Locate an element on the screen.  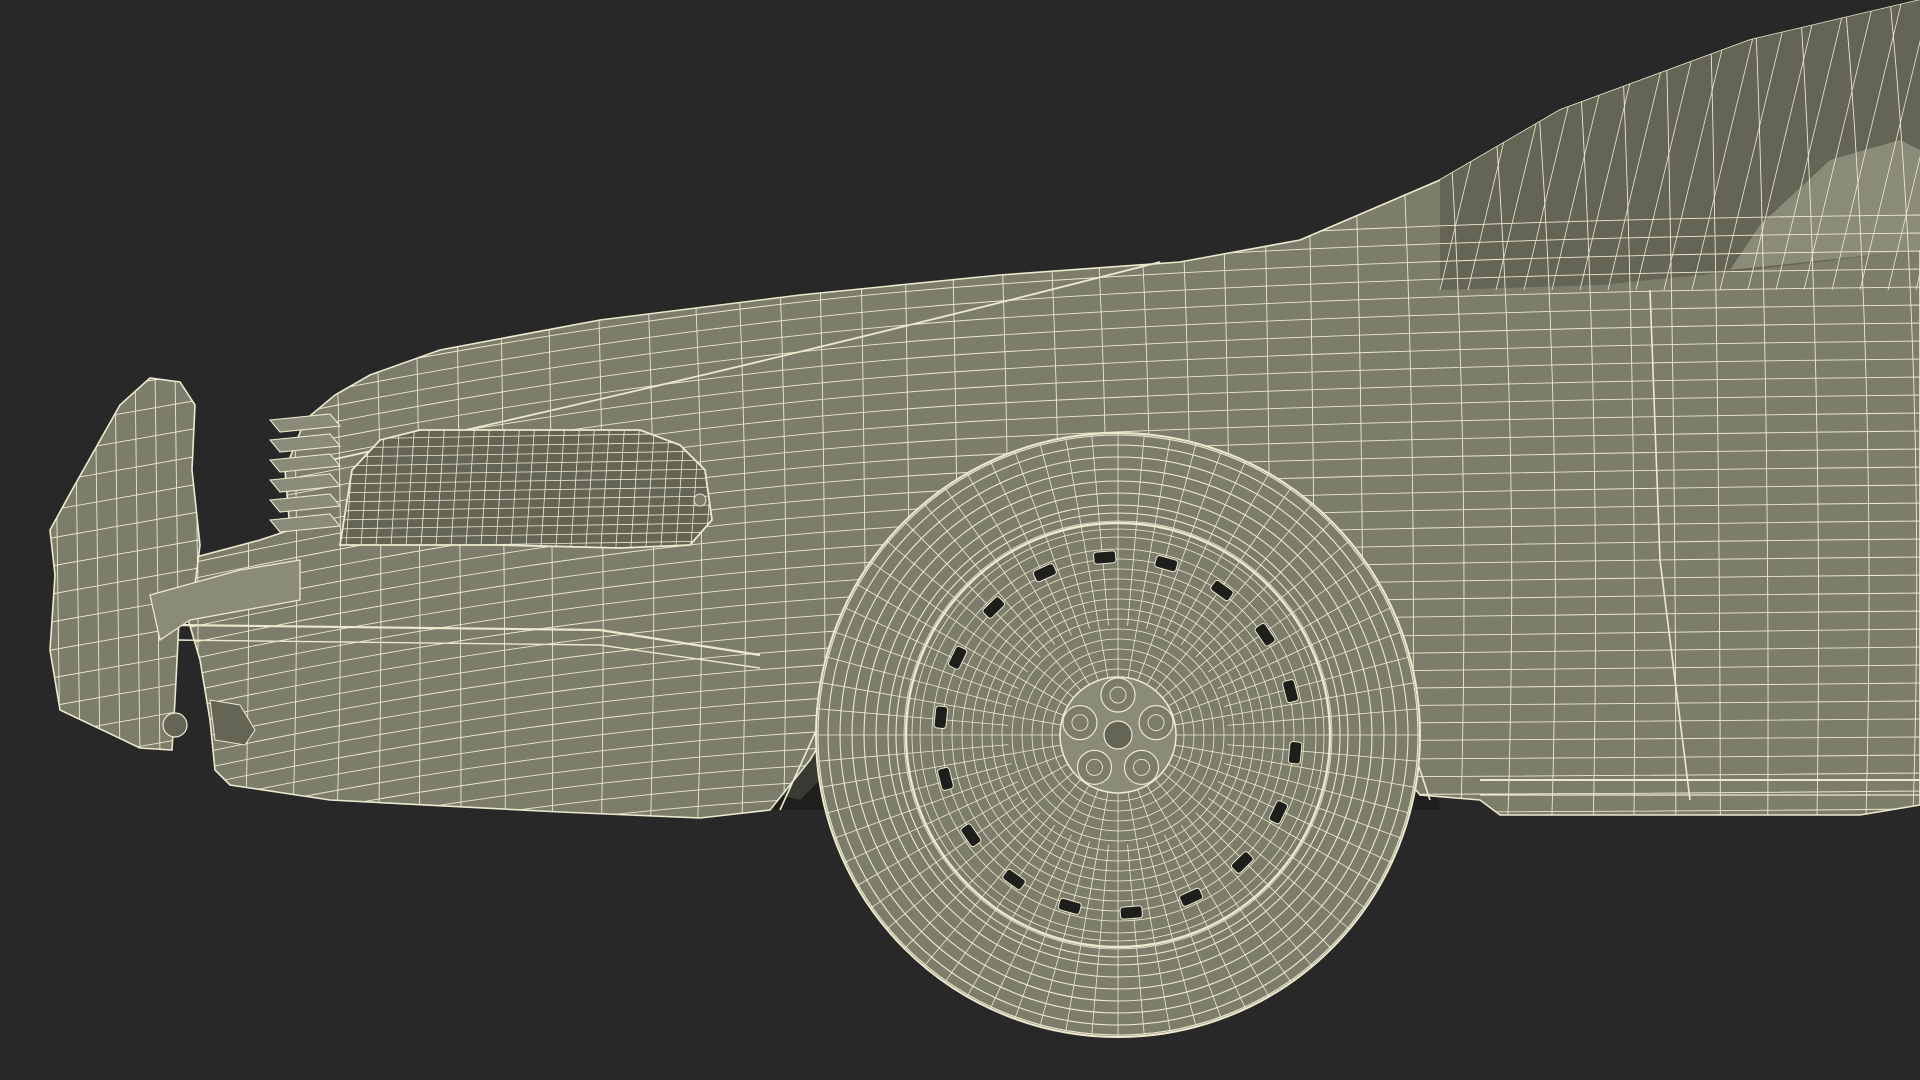
wheel-hub-icon is located at coordinates (1118, 735).